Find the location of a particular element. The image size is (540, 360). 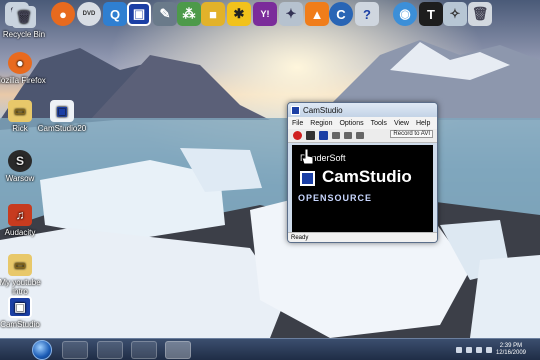

camstudio-file-icon: ▣ is located at coordinates (62, 111).